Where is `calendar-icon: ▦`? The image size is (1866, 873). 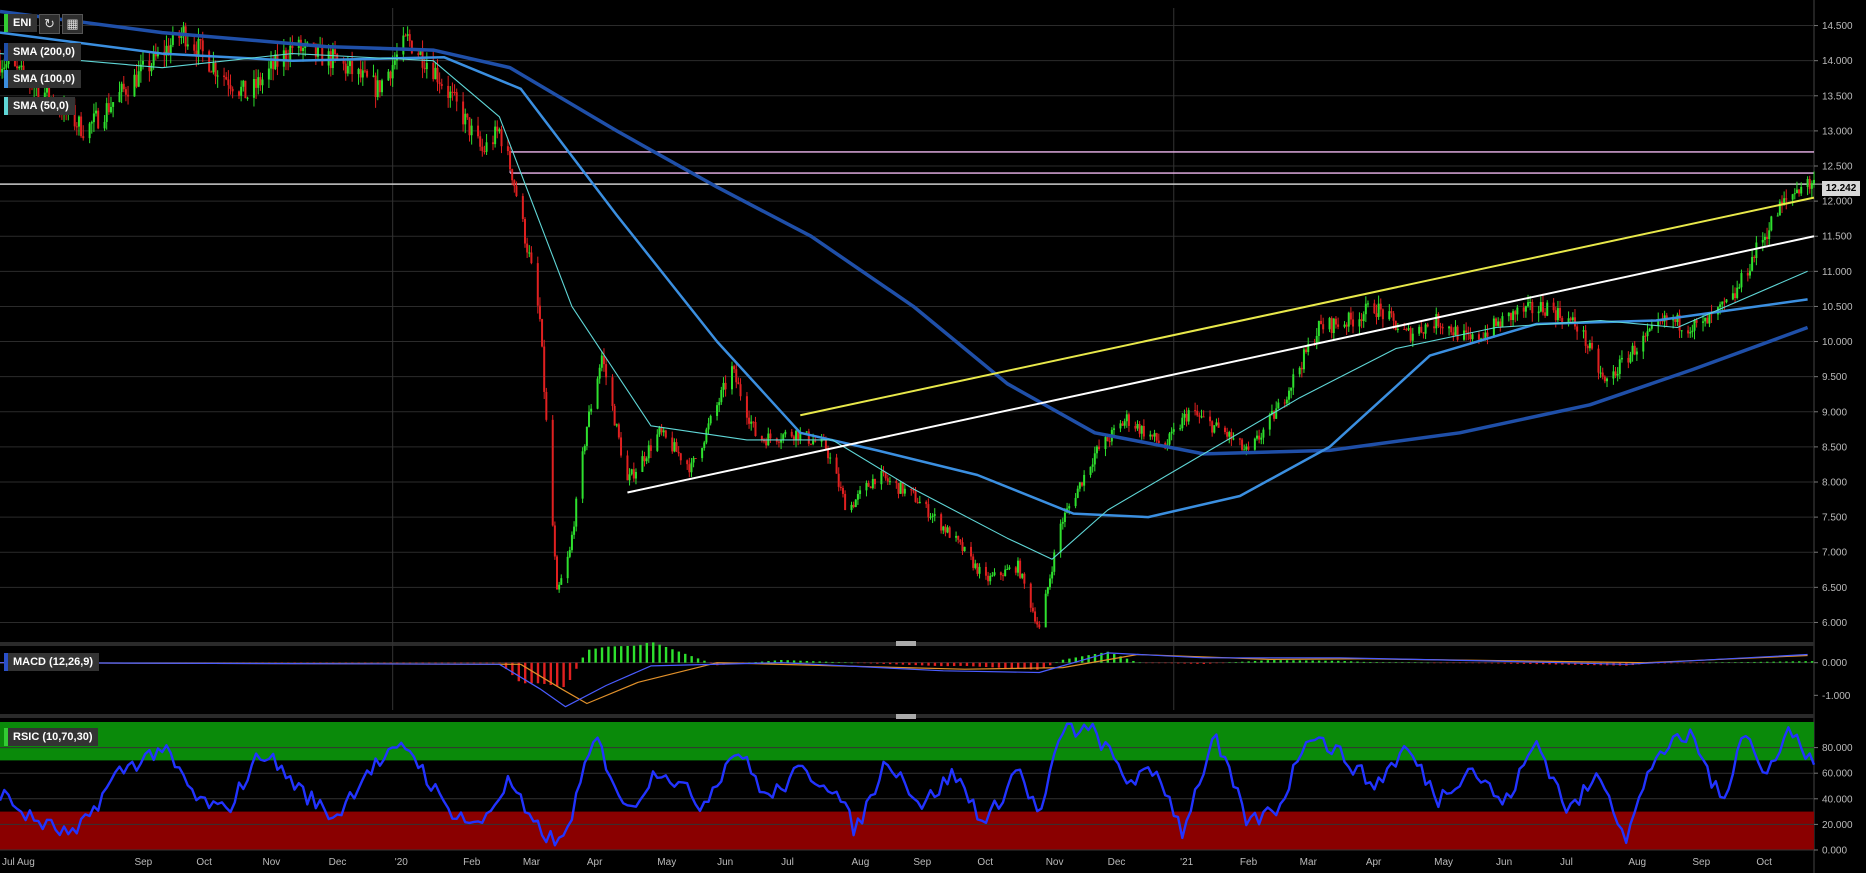
calendar-icon: ▦ is located at coordinates (72, 24).